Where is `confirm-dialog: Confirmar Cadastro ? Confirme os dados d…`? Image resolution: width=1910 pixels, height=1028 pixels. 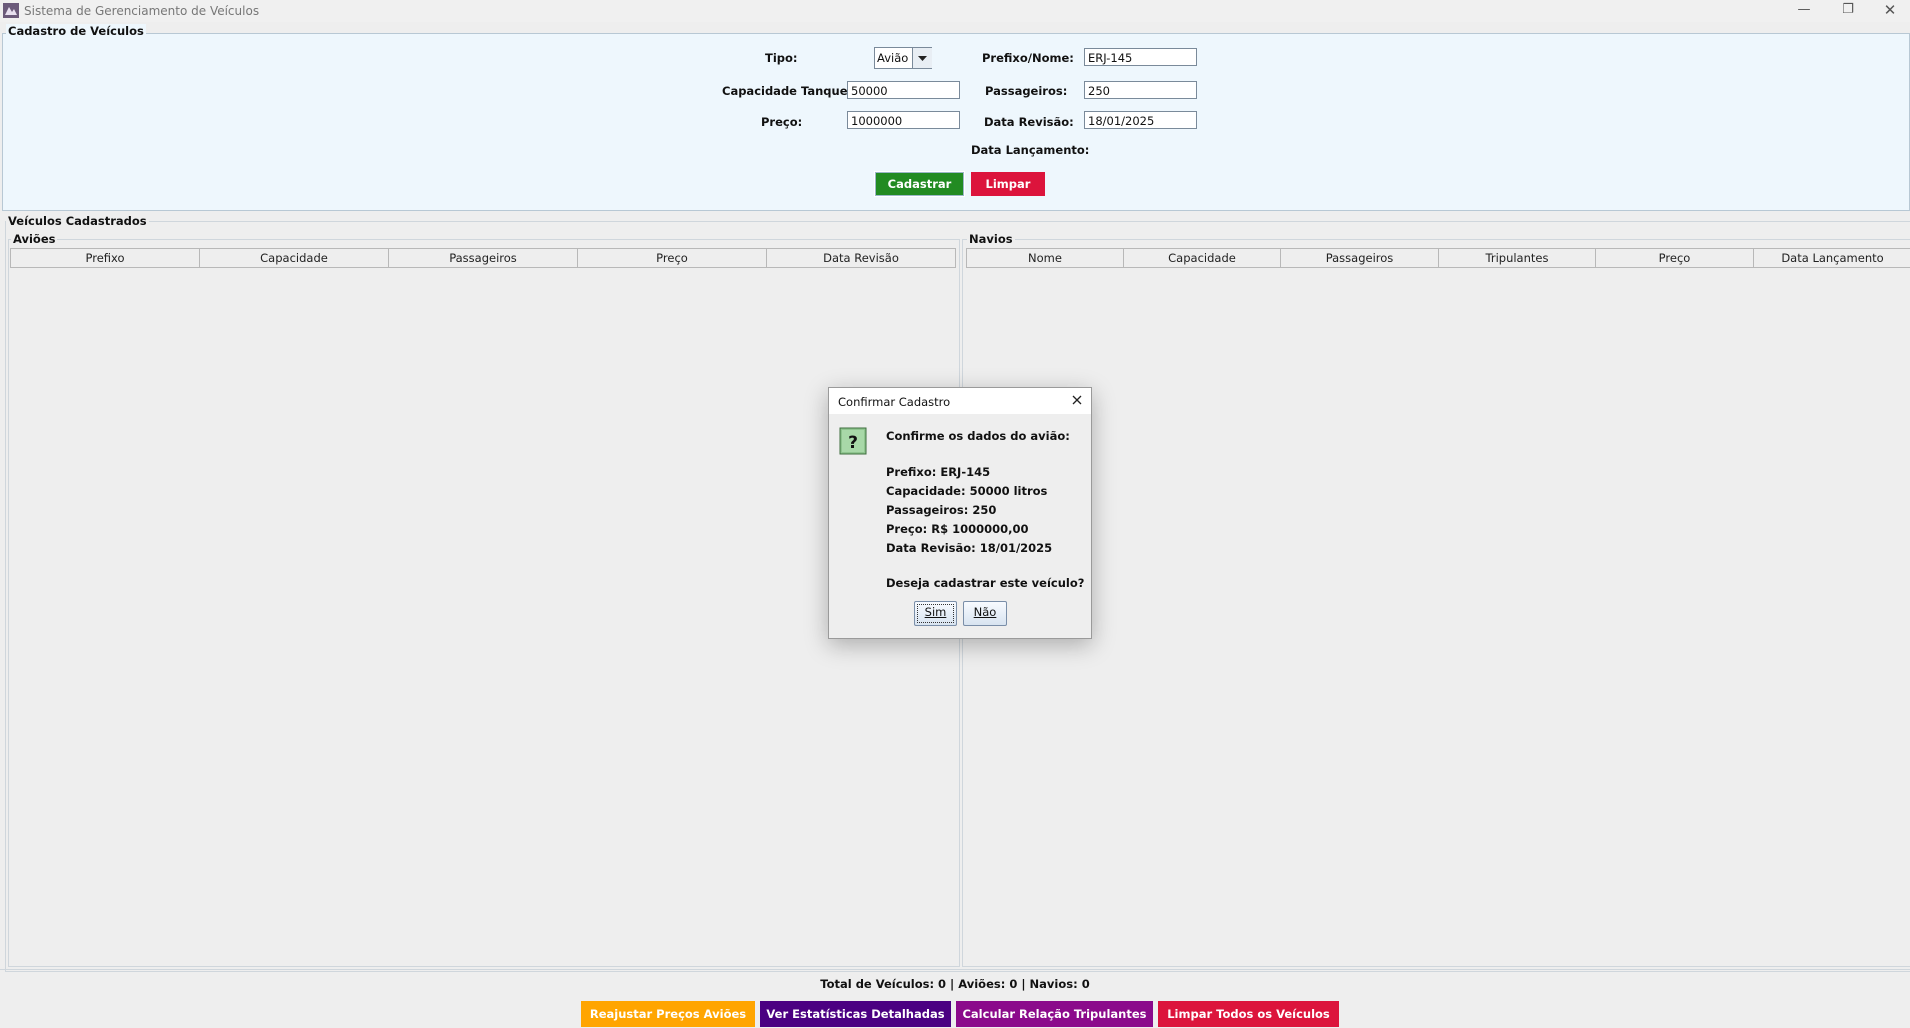
confirm-dialog: Confirmar Cadastro ? Confirme os dados d… is located at coordinates (960, 513).